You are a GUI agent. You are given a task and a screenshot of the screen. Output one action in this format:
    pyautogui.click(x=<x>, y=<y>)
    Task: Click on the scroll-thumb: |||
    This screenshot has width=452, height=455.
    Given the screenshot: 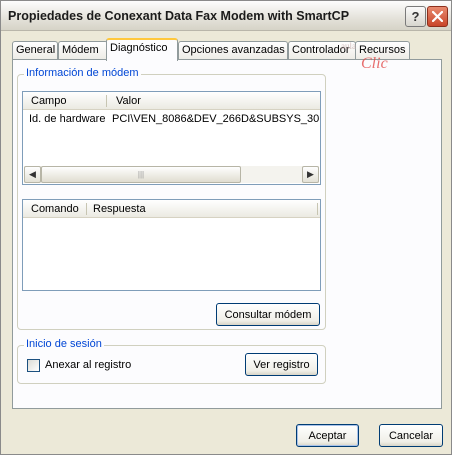 What is the action you would take?
    pyautogui.click(x=141, y=174)
    